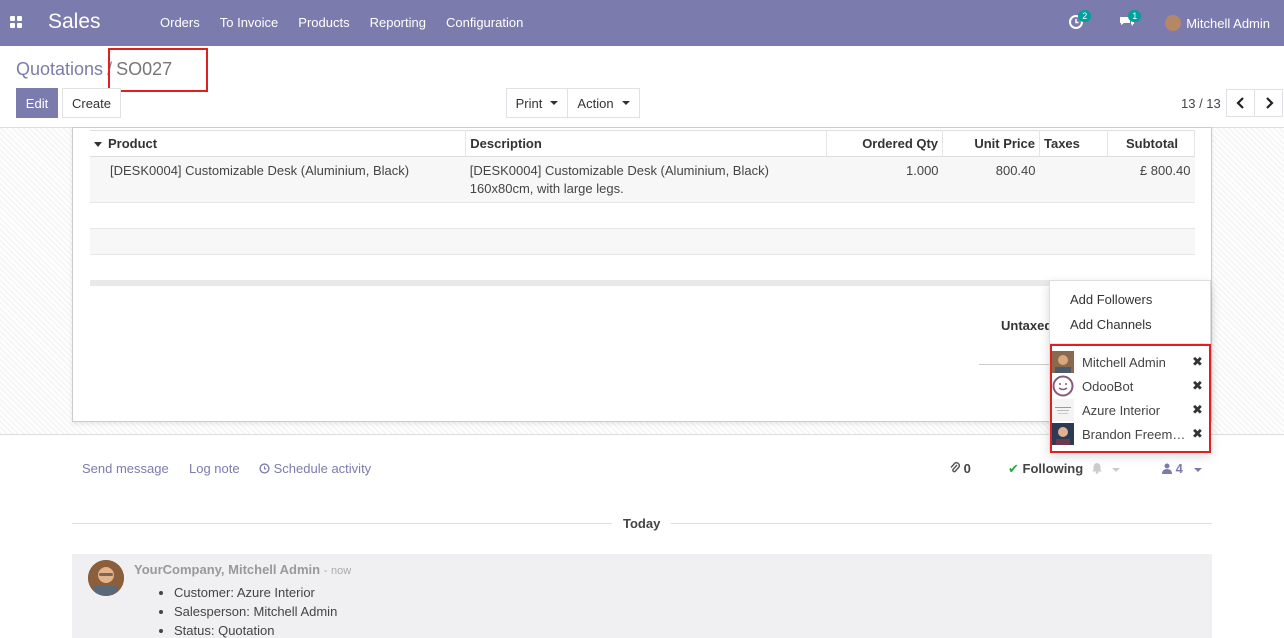  I want to click on clock-icon, so click(264, 468).